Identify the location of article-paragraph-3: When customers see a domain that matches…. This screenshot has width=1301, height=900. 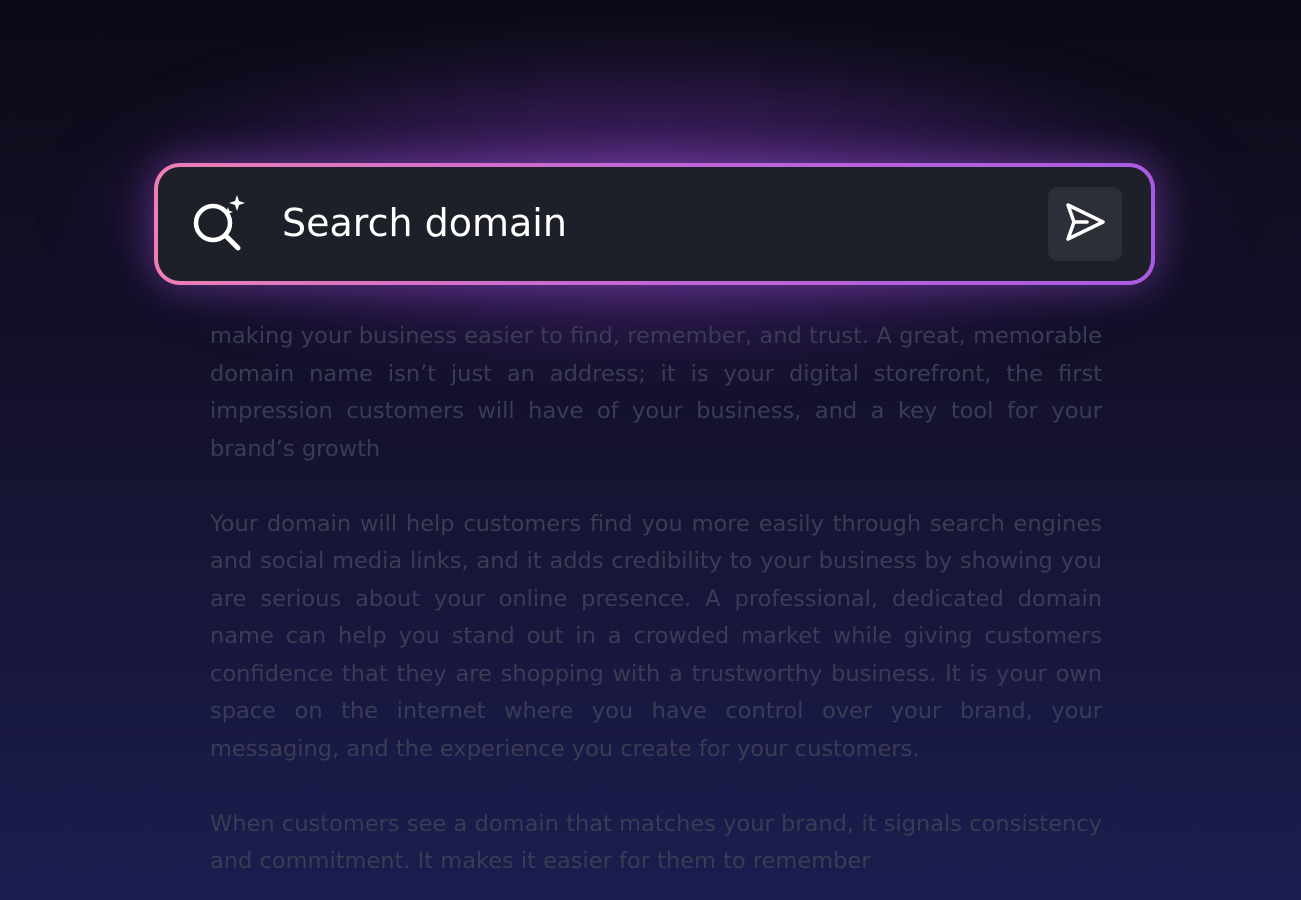
(656, 842).